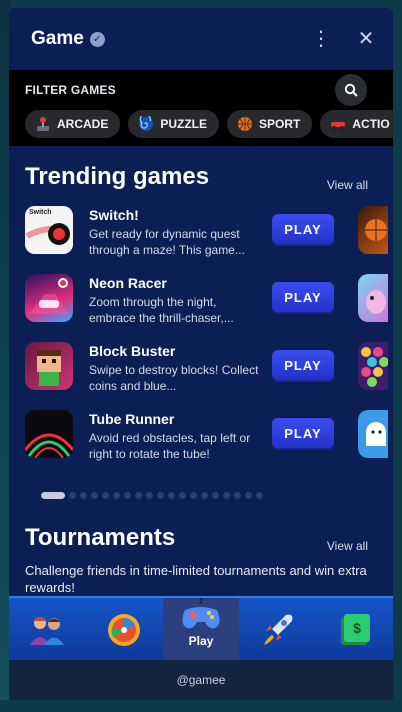  What do you see at coordinates (57, 38) in the screenshot?
I see `panel-title: Game` at bounding box center [57, 38].